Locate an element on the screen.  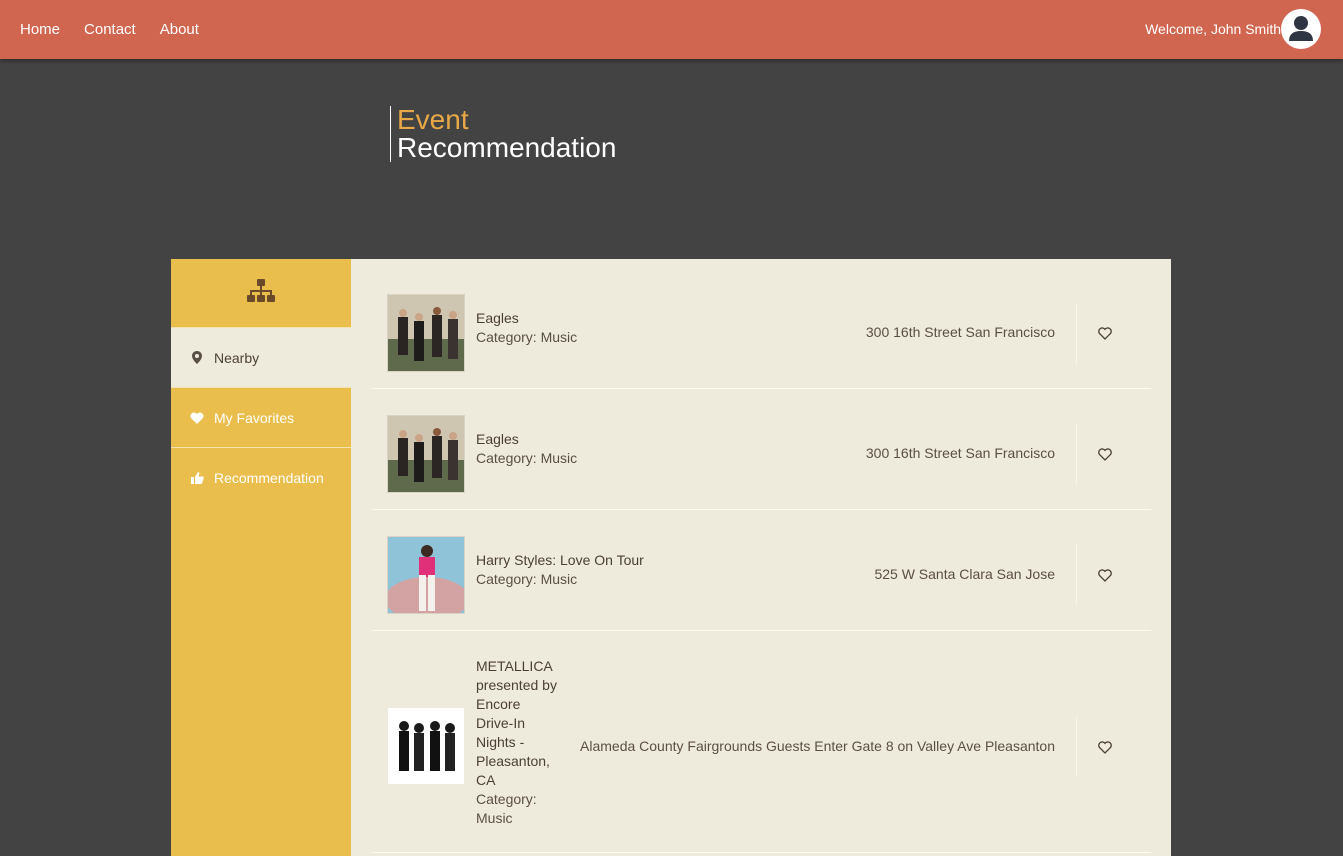
page-title: Event Recommendation is located at coordinates (503, 134).